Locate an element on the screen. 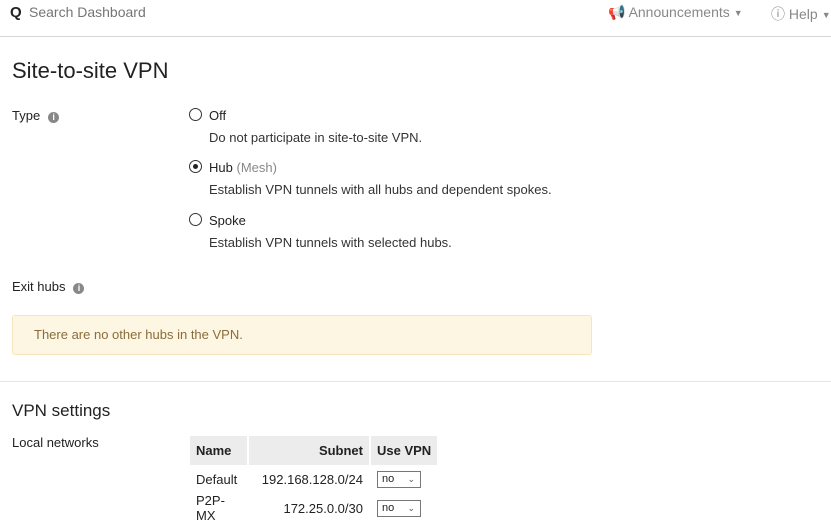 This screenshot has width=831, height=527. network-name: P2P-MX is located at coordinates (210, 508).